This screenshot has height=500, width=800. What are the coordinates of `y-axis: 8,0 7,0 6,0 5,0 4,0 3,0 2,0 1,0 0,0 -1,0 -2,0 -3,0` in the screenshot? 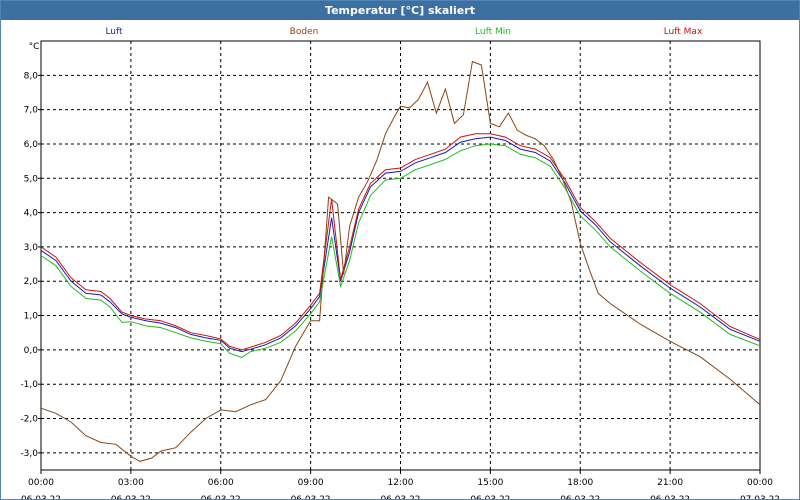 It's located at (30, 265).